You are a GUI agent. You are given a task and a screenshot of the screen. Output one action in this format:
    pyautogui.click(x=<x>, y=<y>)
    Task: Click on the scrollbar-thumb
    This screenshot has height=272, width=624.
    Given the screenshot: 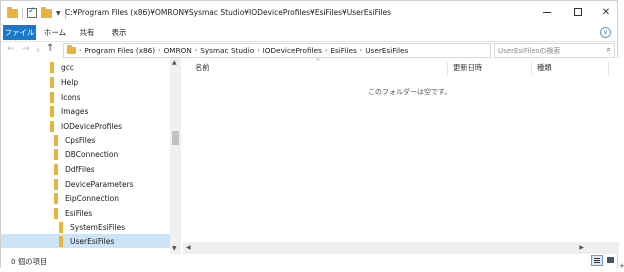 What is the action you would take?
    pyautogui.click(x=175, y=138)
    